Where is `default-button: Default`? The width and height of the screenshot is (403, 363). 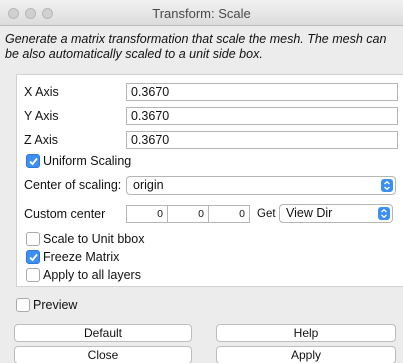 default-button: Default is located at coordinates (103, 333).